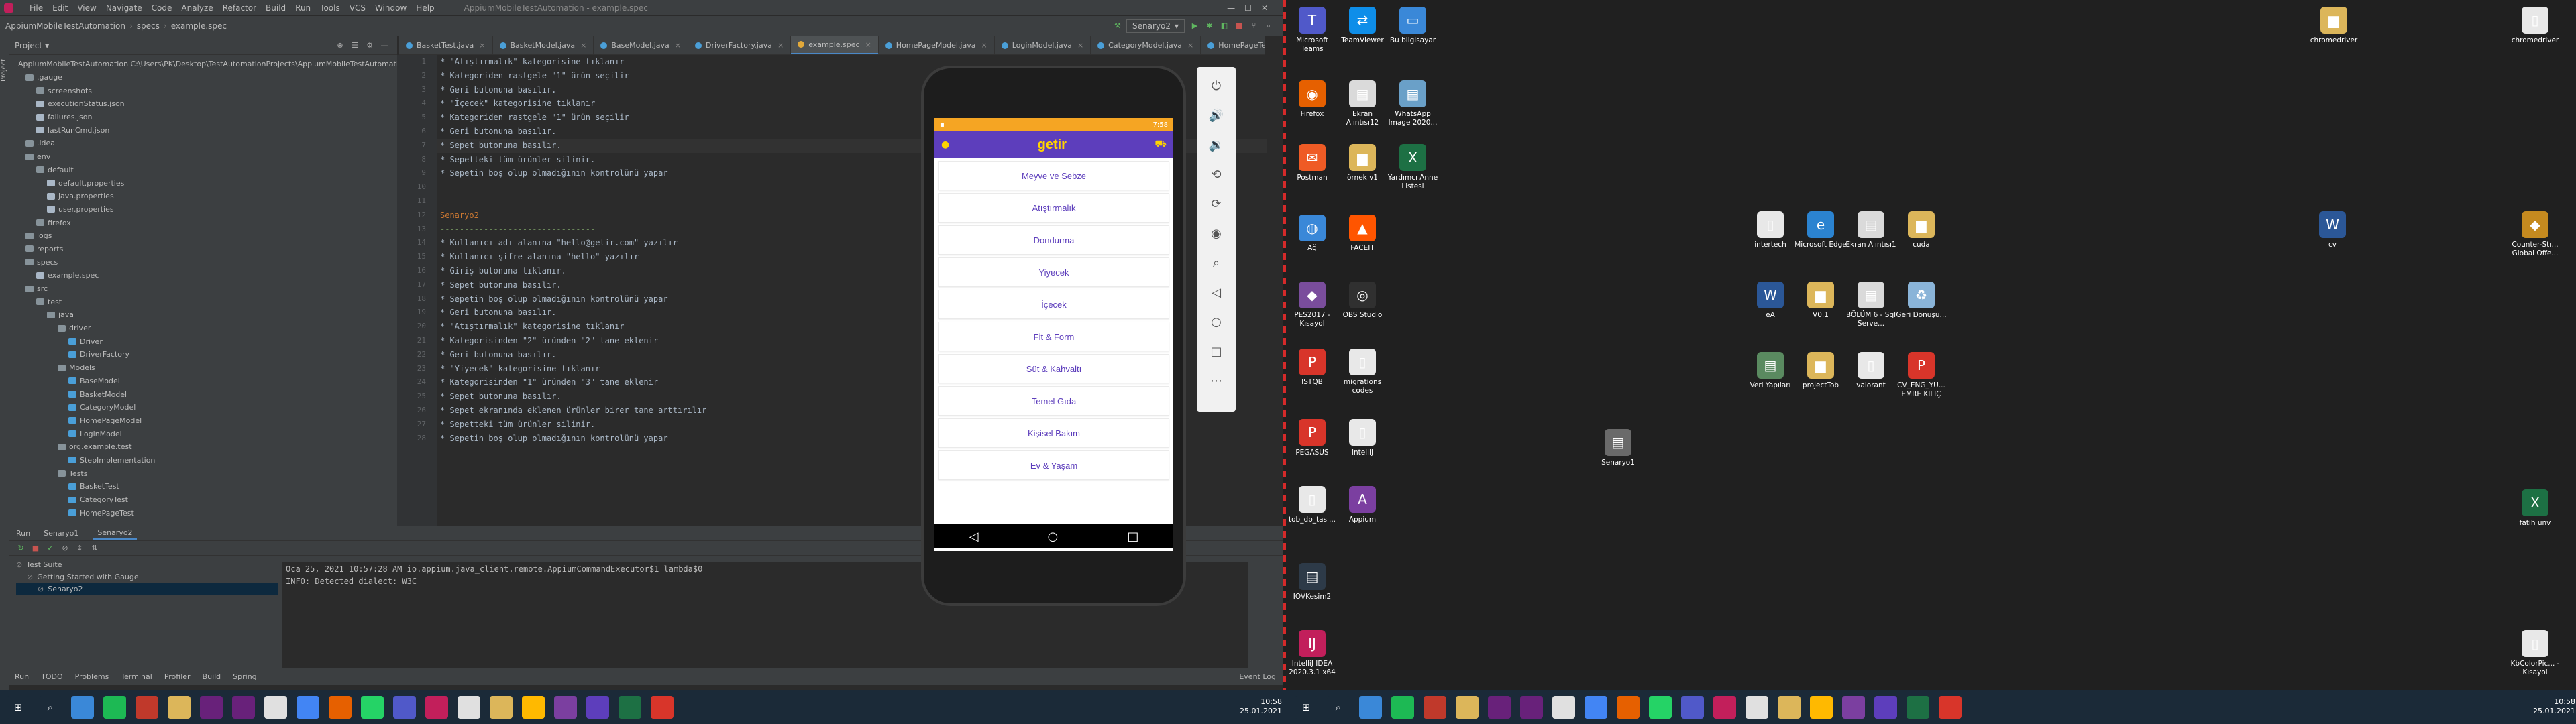 The width and height of the screenshot is (2576, 724). Describe the element at coordinates (1362, 234) in the screenshot. I see `desktop-icon: ▲ FACEIT` at that location.